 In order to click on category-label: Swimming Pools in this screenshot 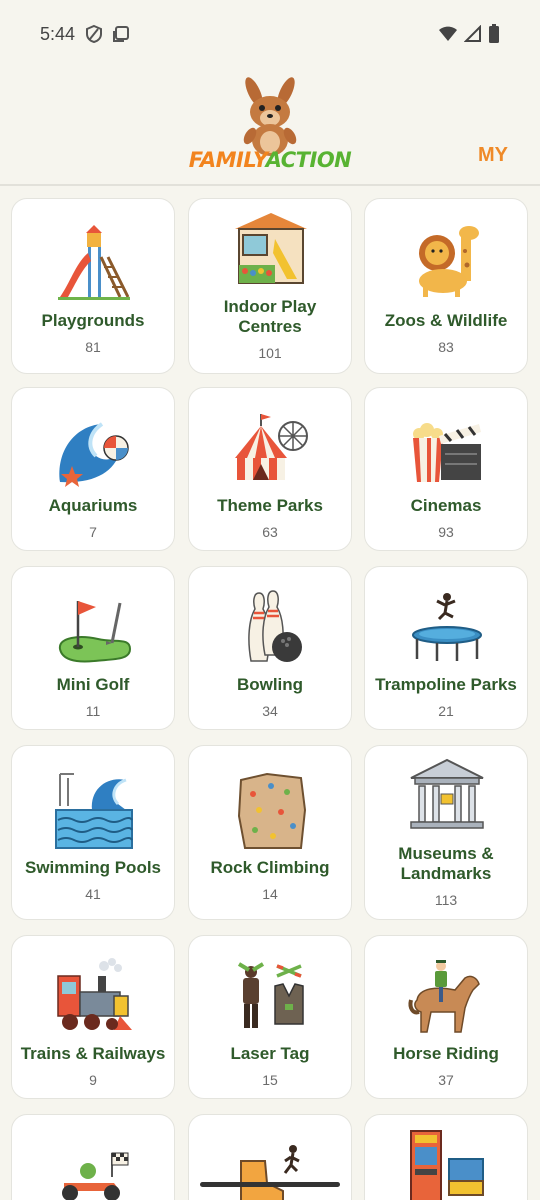, I will do `click(93, 867)`.